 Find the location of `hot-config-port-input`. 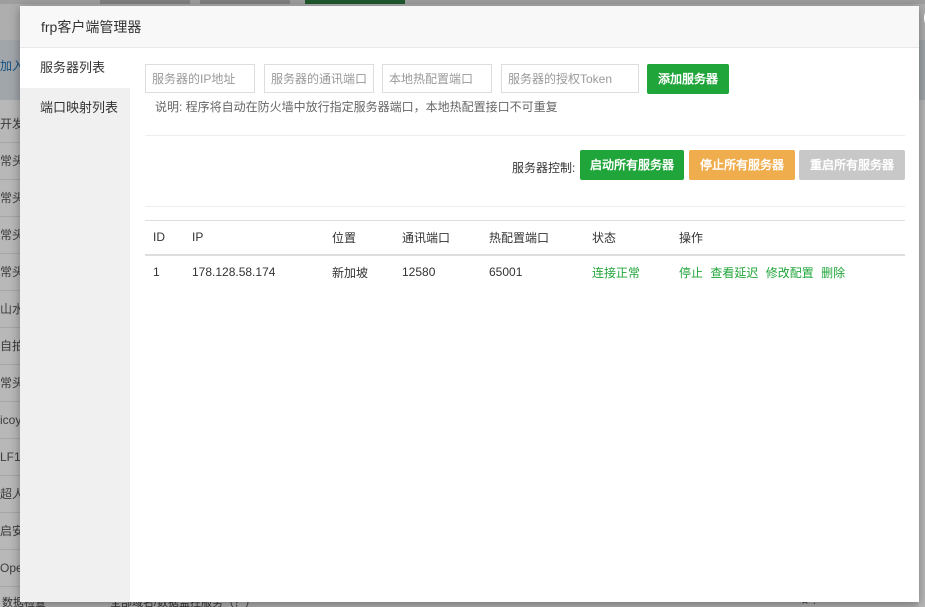

hot-config-port-input is located at coordinates (437, 78).